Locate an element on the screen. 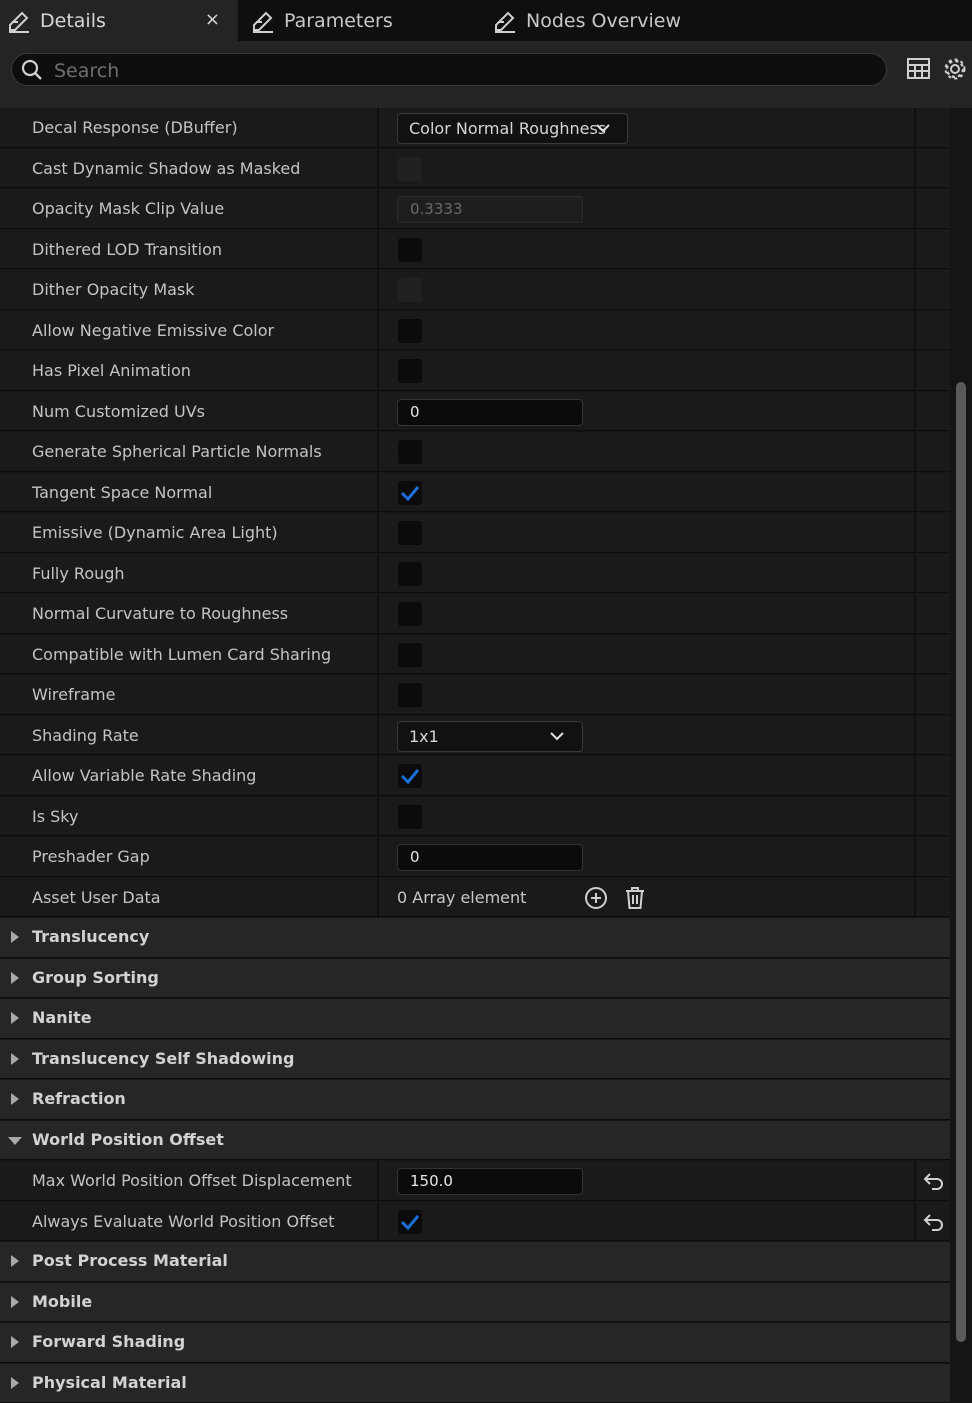  property-label: Allow Negative Emissive Color is located at coordinates (153, 330).